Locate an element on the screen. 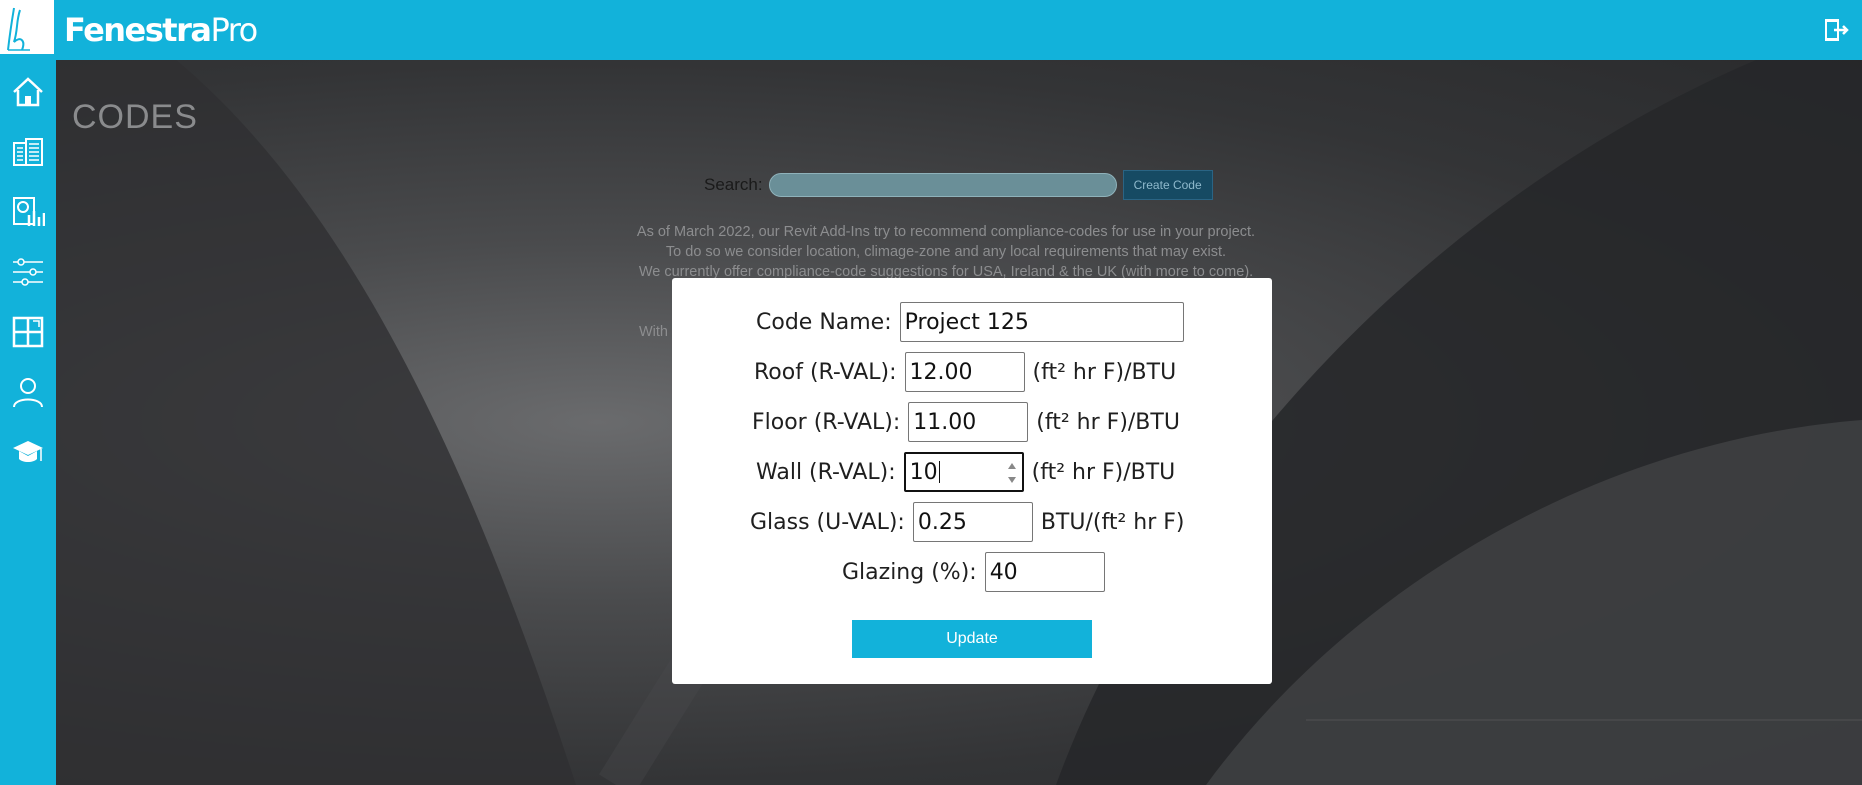 This screenshot has height=785, width=1862. floor-row: Floor (R-VAL): 11.00 (ft² hr F)/BTU is located at coordinates (966, 422).